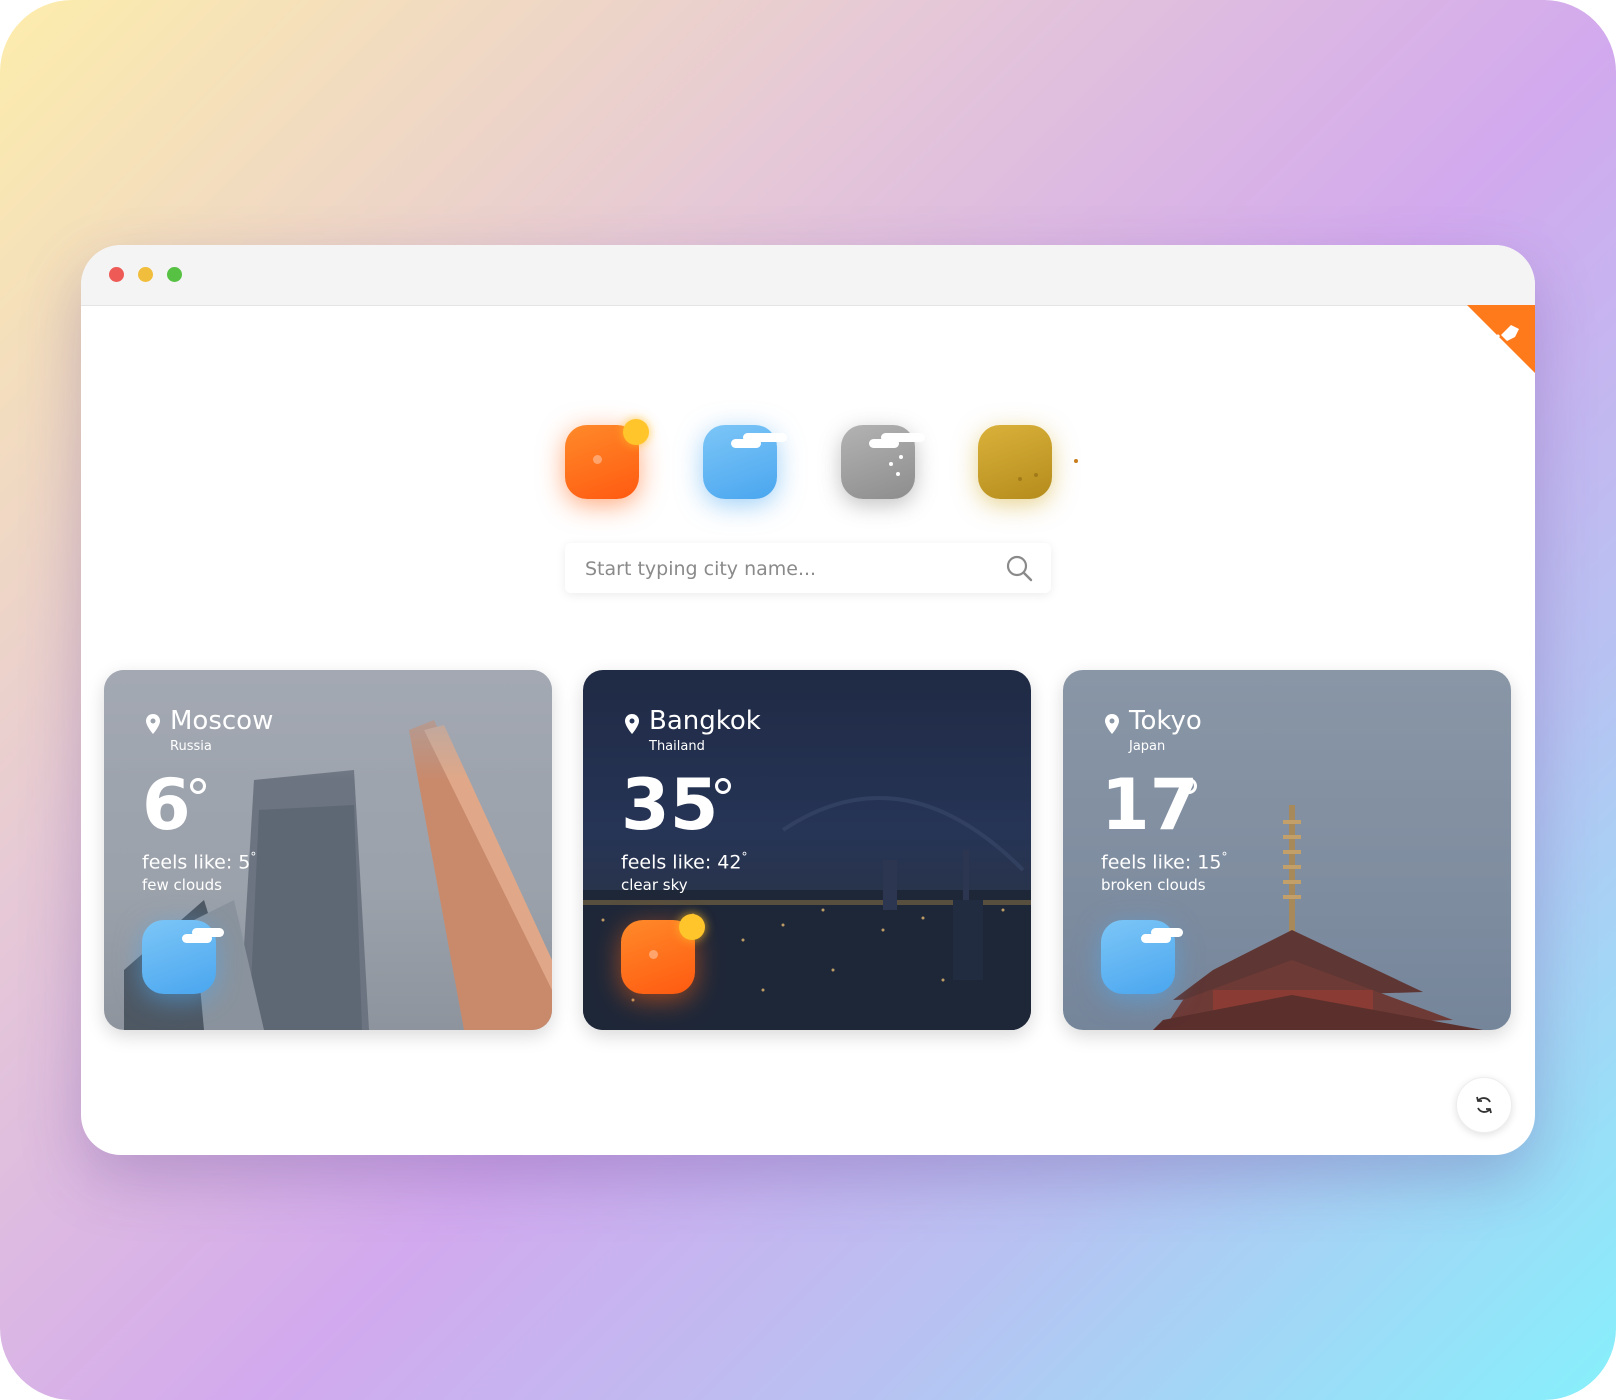 The image size is (1616, 1400). Describe the element at coordinates (808, 462) in the screenshot. I see `weather-icons-row` at that location.